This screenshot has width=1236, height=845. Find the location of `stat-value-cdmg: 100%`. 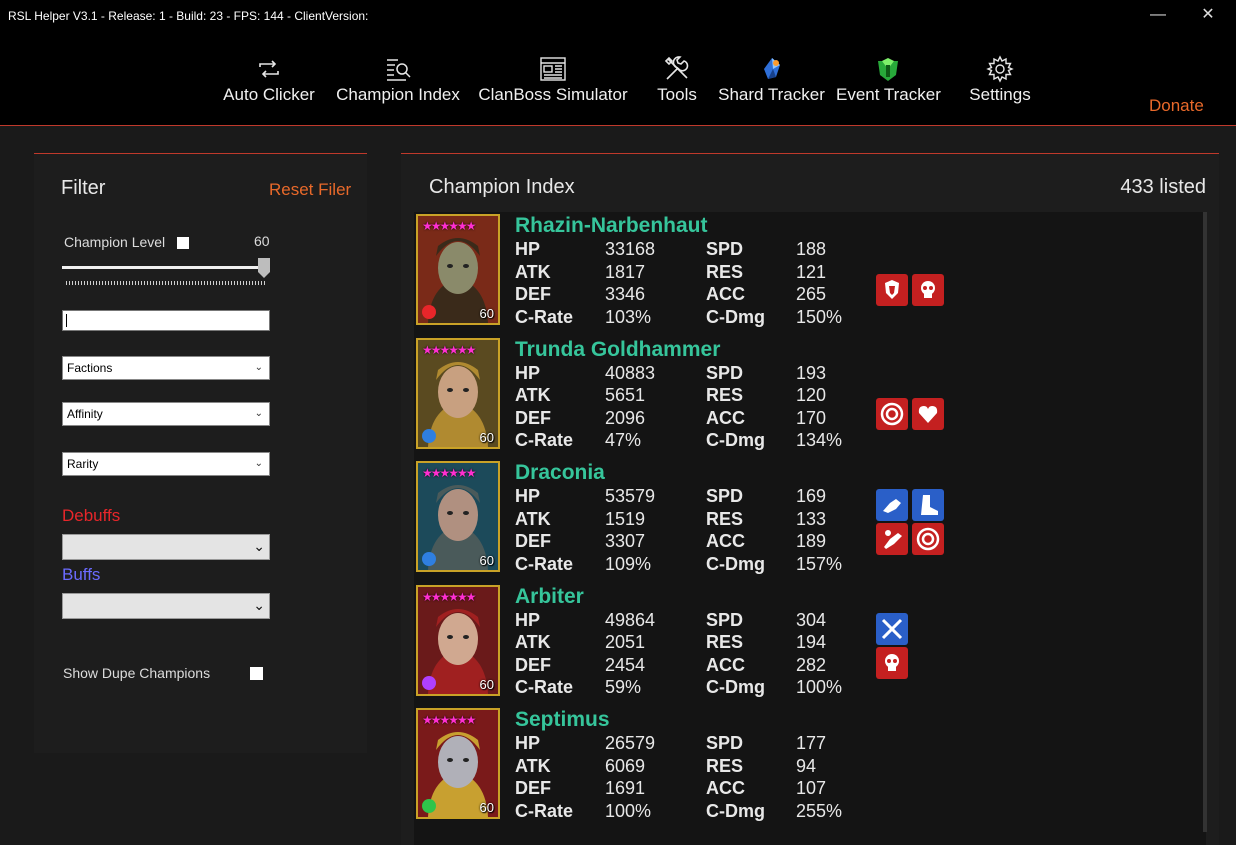

stat-value-cdmg: 100% is located at coordinates (819, 687).